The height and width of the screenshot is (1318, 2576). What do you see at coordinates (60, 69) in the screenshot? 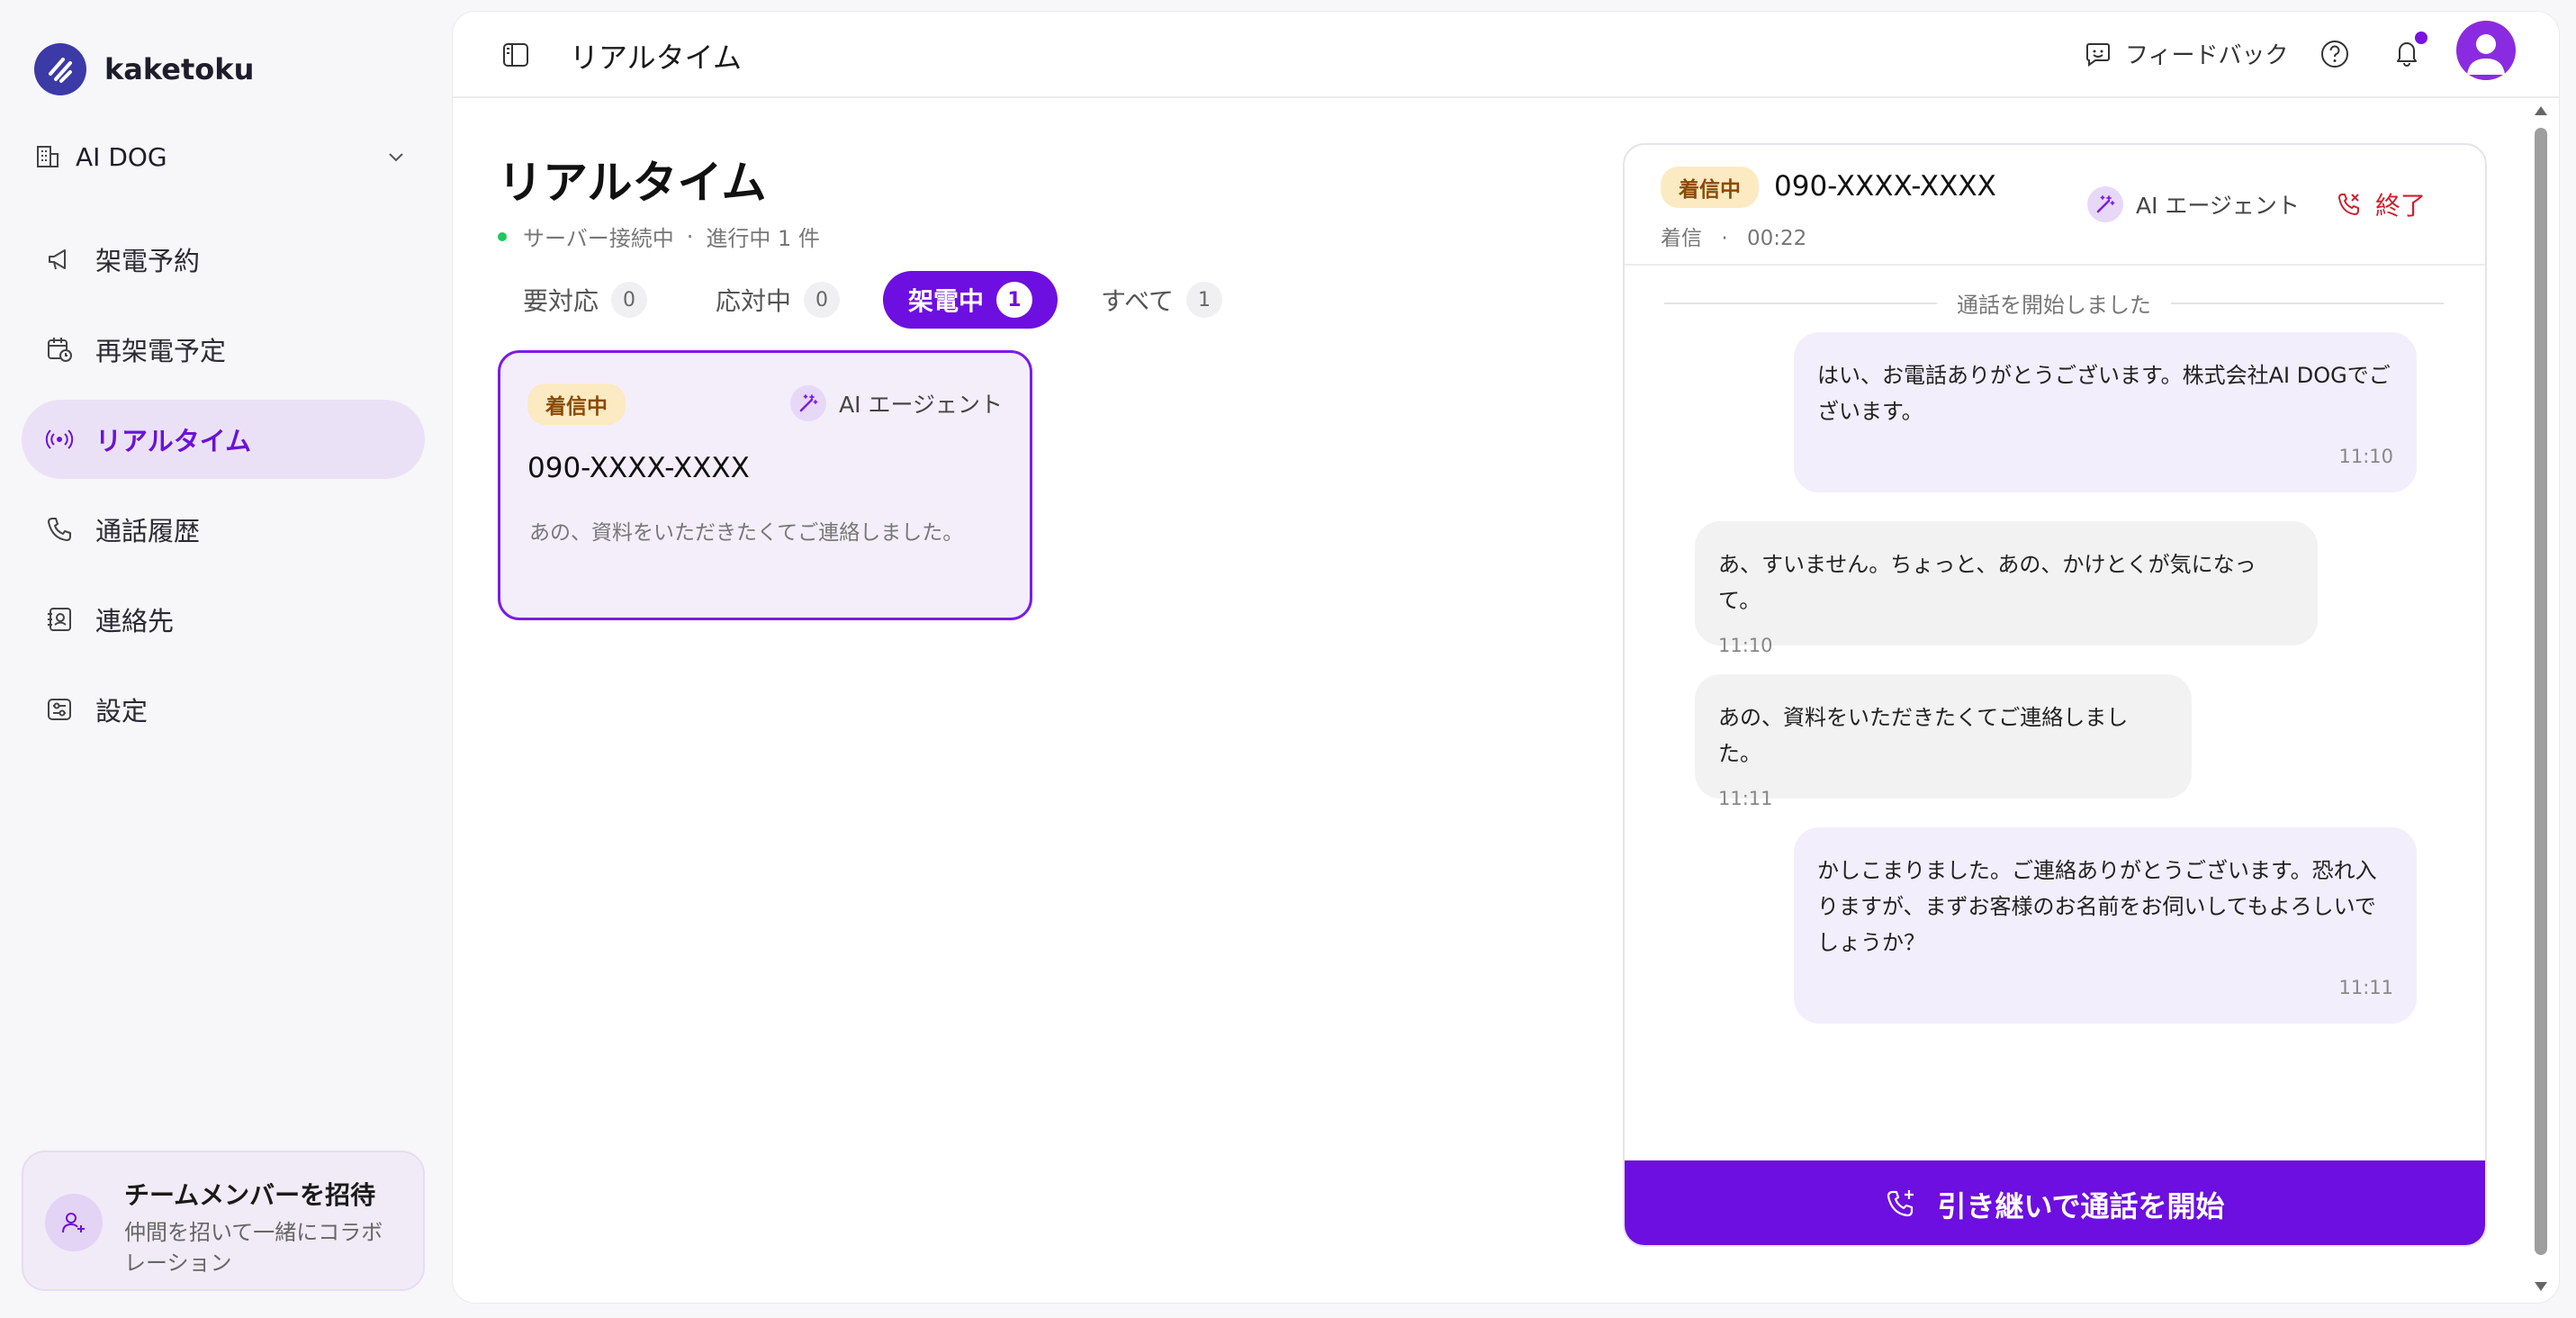
I see `brand-logo-icon` at bounding box center [60, 69].